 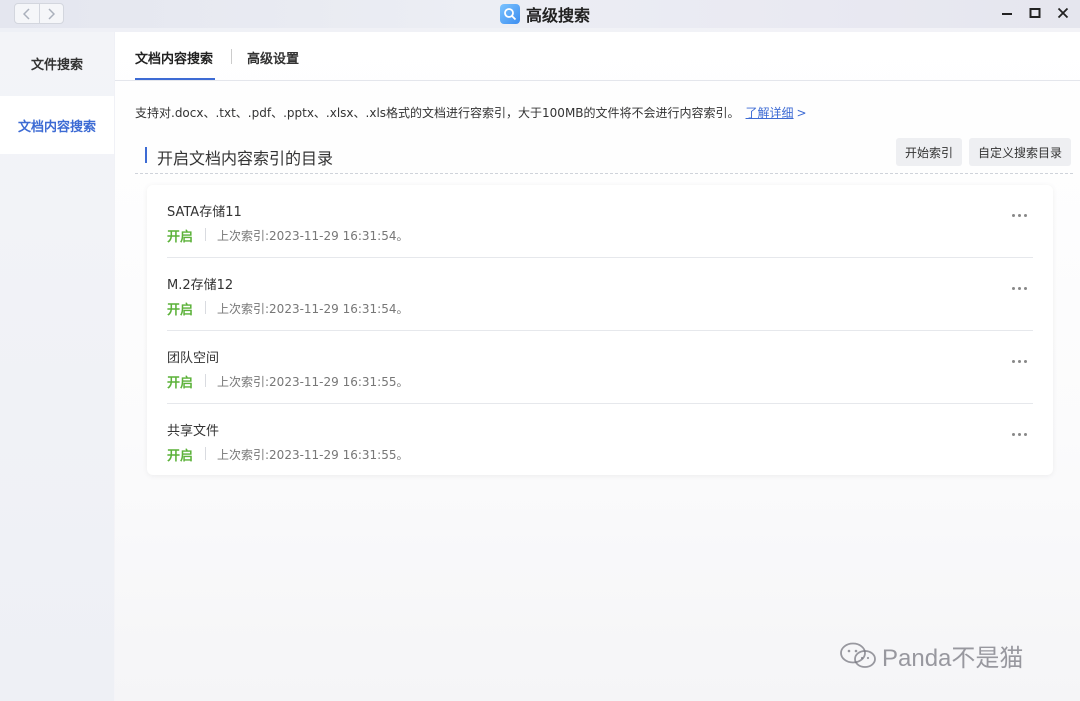 I want to click on maximize-icon, so click(x=1035, y=13).